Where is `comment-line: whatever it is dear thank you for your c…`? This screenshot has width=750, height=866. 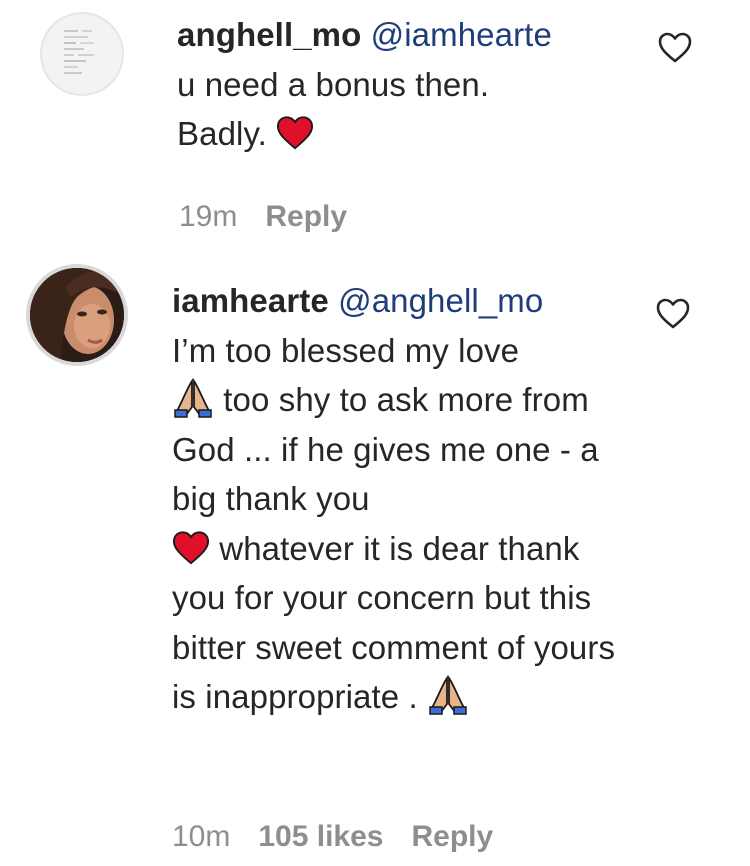 comment-line: whatever it is dear thank you for your c… is located at coordinates (398, 622).